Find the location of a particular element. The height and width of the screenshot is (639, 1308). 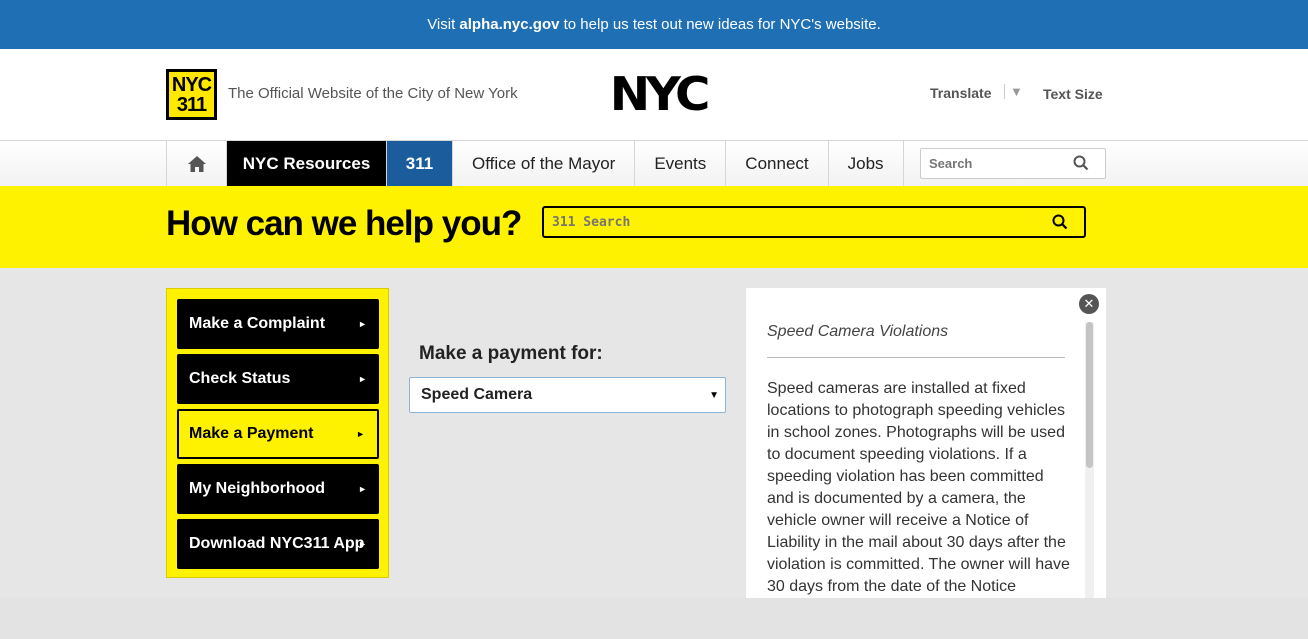

make-payment-button: Make a Payment ► is located at coordinates (278, 434).